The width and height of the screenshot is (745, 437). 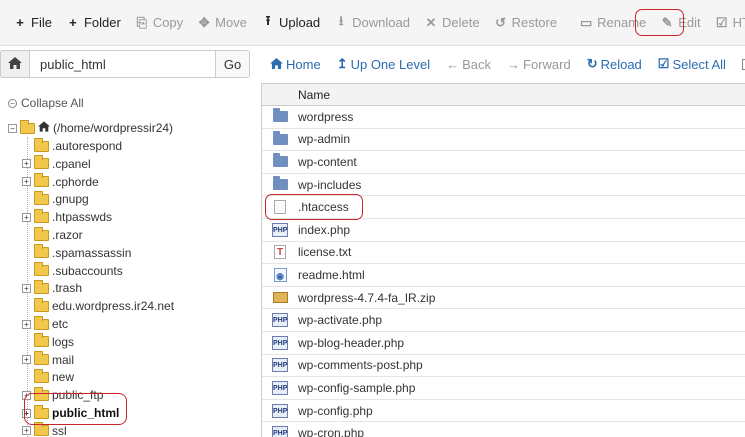 What do you see at coordinates (721, 22) in the screenshot?
I see `html-editor-icon: ☑` at bounding box center [721, 22].